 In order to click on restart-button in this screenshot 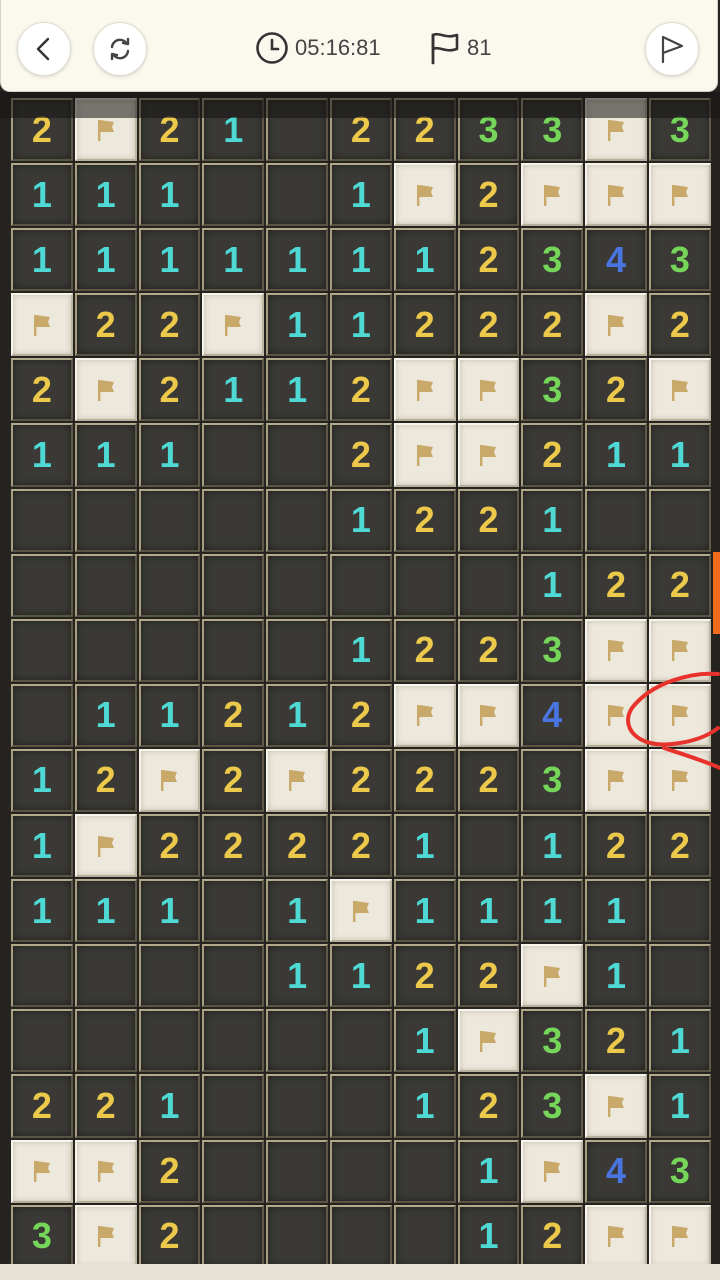, I will do `click(120, 49)`.